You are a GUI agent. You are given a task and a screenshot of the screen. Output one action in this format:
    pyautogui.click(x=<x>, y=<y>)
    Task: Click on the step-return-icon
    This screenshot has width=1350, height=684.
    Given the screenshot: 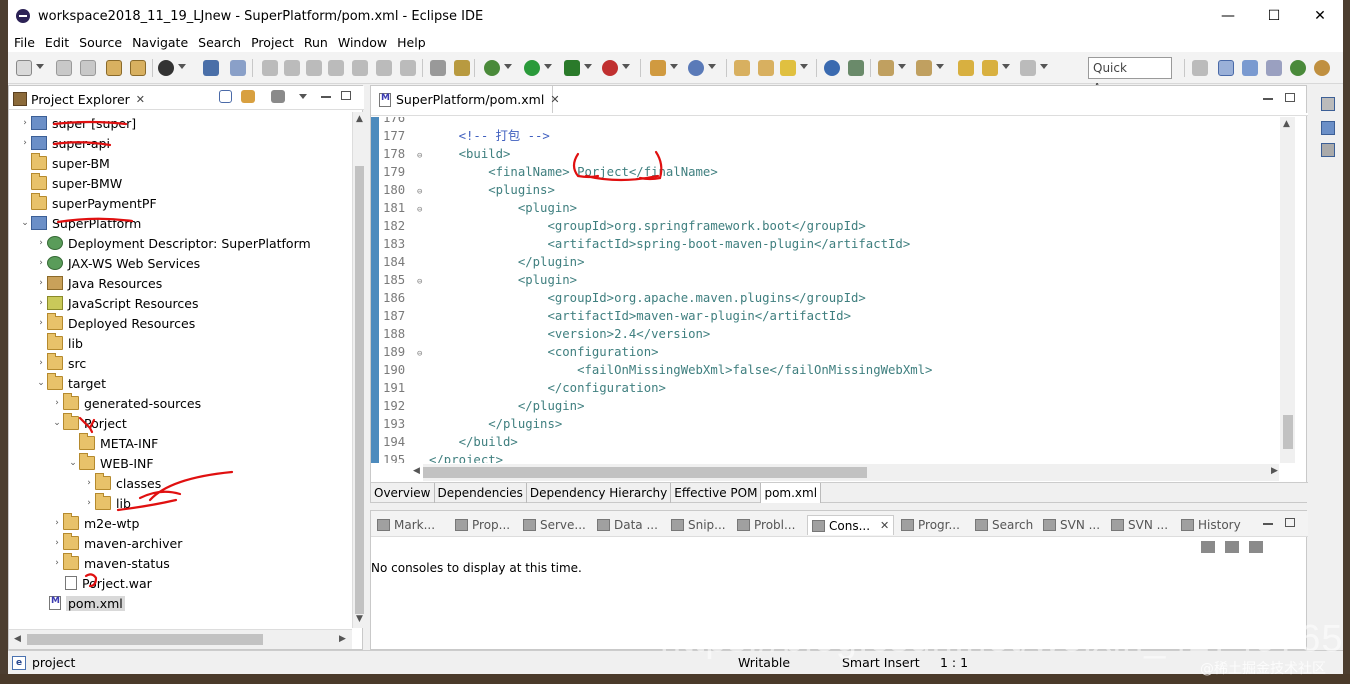 What is the action you would take?
    pyautogui.click(x=408, y=68)
    